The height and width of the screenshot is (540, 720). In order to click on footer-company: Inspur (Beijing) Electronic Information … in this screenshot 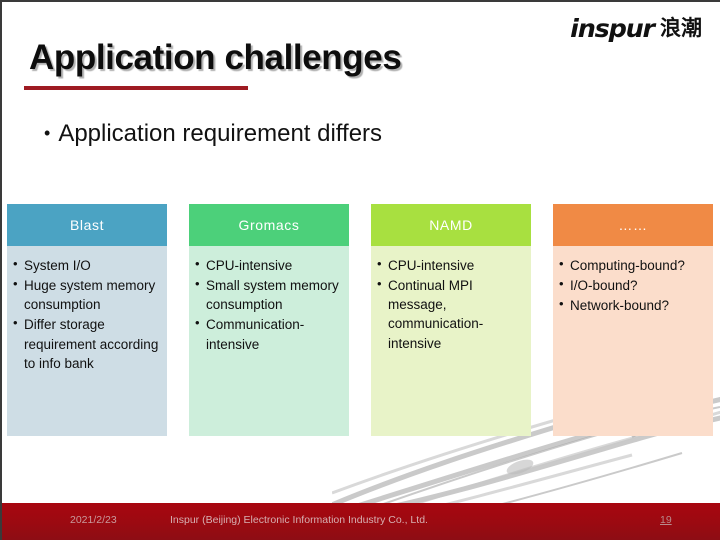, I will do `click(299, 520)`.